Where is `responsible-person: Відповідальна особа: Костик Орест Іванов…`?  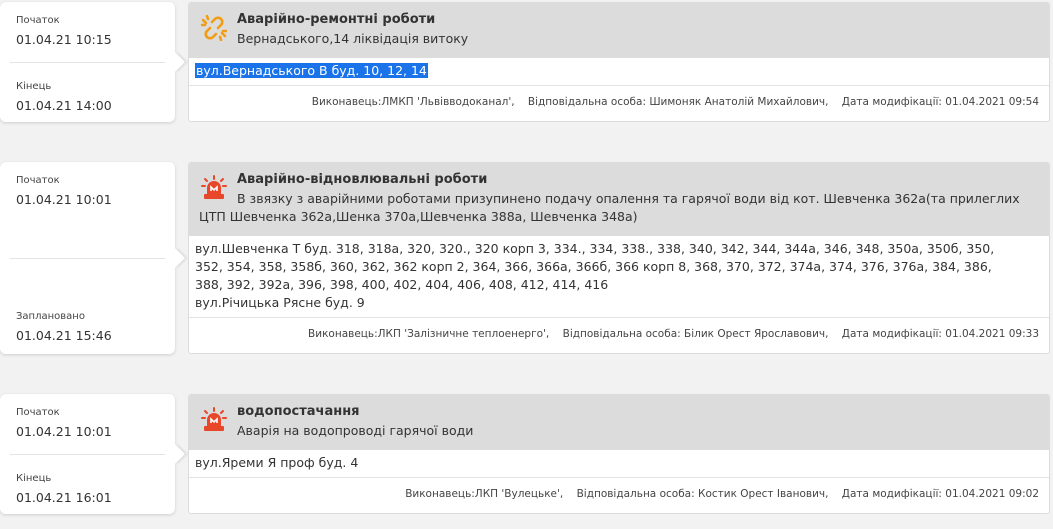
responsible-person: Відповідальна особа: Костик Орест Іванов… is located at coordinates (702, 494).